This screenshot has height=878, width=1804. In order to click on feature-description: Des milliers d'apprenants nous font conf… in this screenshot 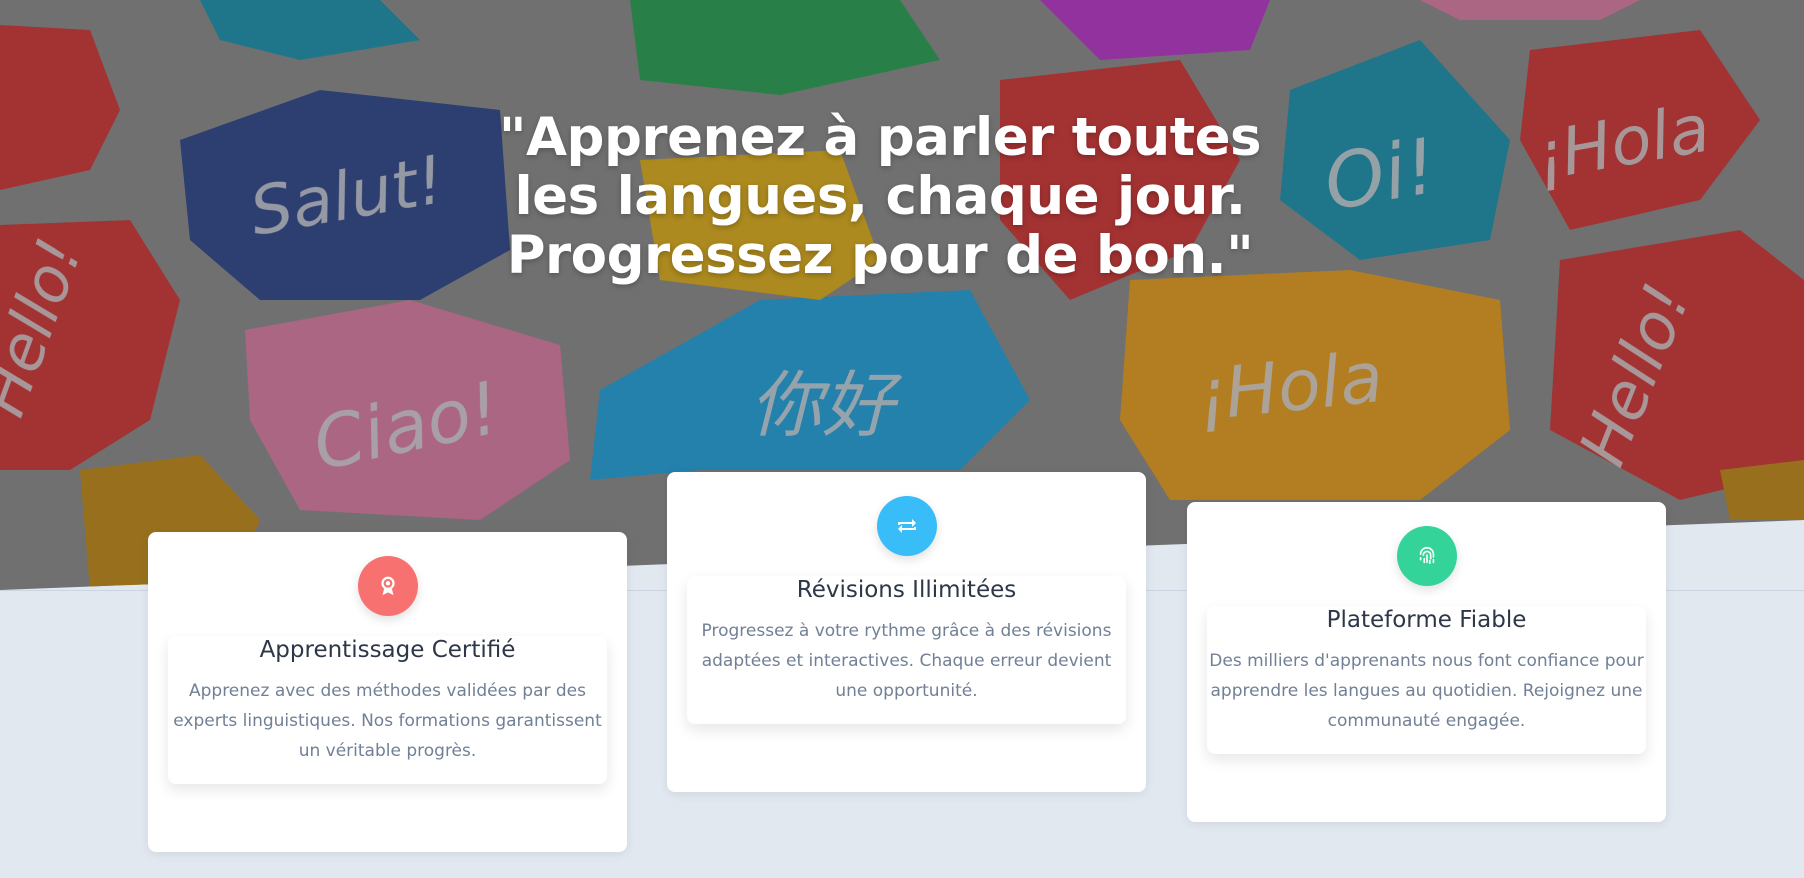, I will do `click(1426, 691)`.